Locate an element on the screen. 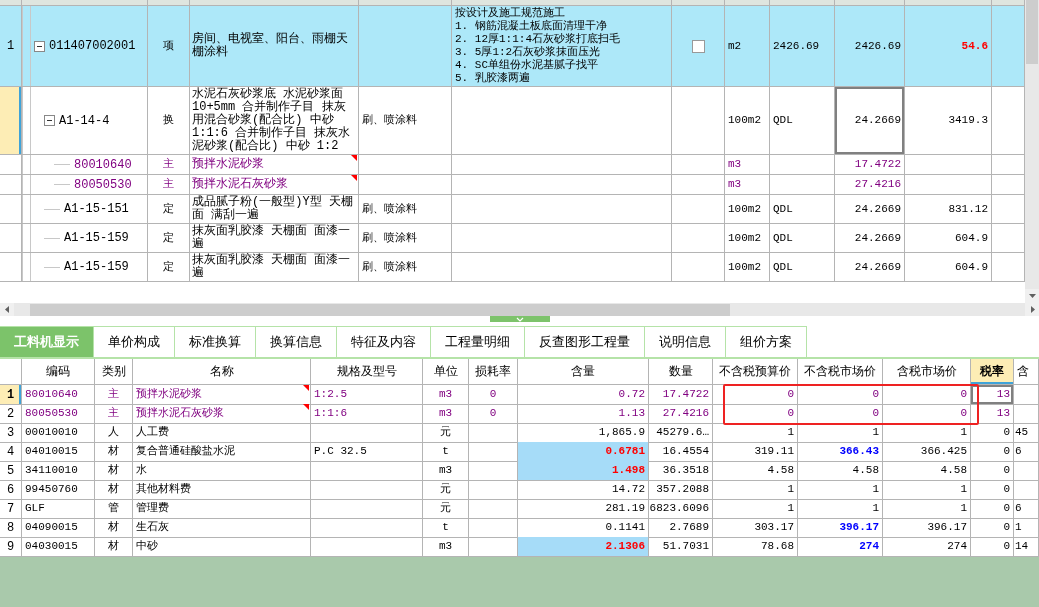  tab: 组价方案 is located at coordinates (766, 341).